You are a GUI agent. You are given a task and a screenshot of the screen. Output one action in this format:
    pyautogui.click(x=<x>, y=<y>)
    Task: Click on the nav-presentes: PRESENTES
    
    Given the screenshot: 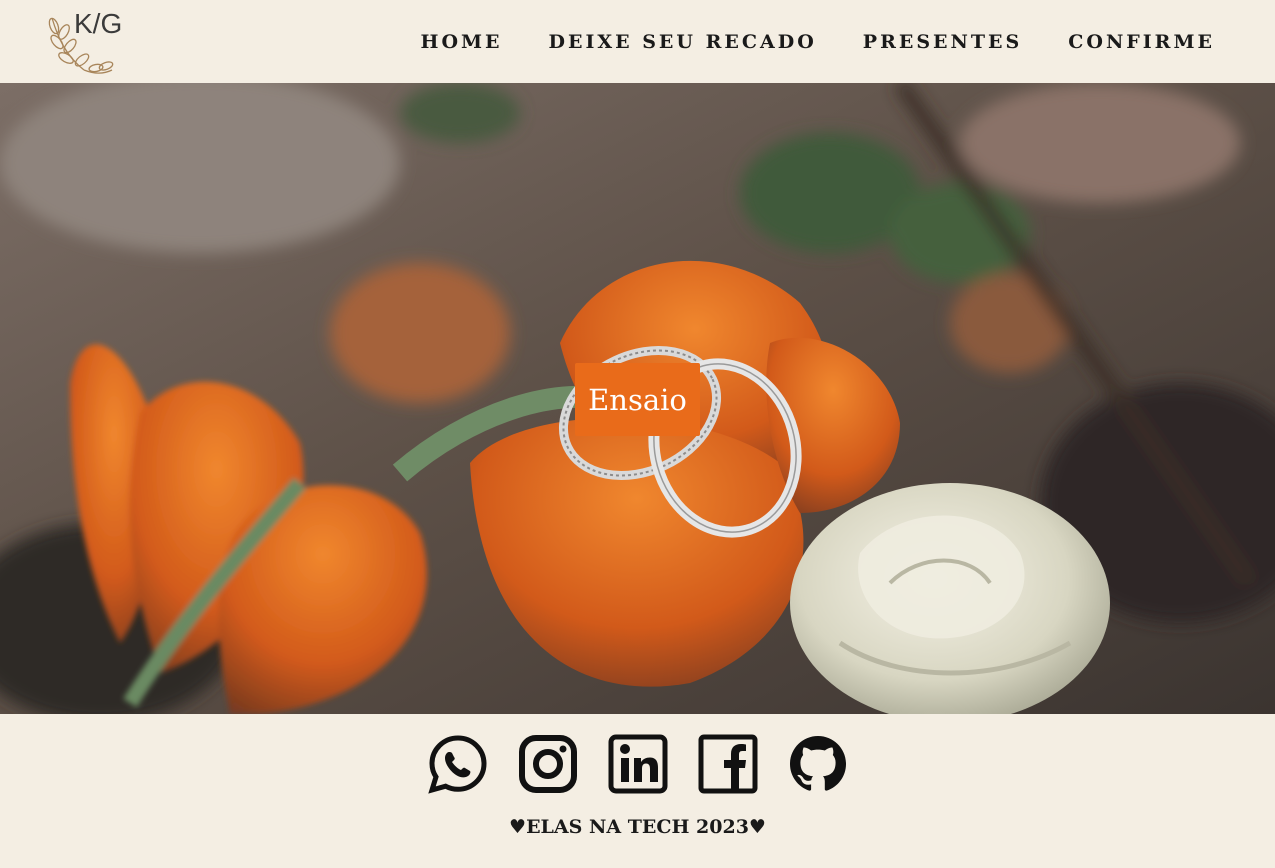 What is the action you would take?
    pyautogui.click(x=942, y=42)
    